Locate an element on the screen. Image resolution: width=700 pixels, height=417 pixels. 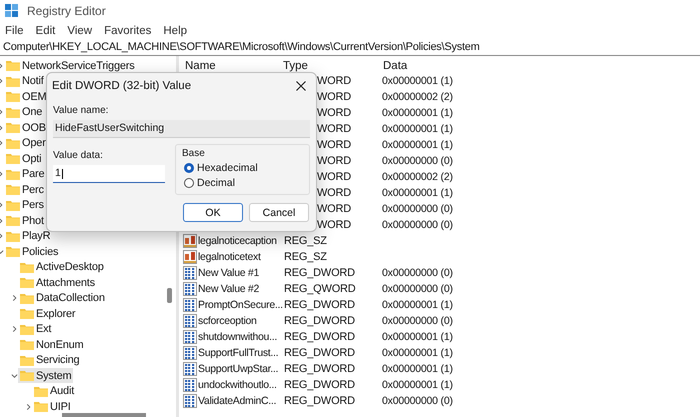
tree-item: One is located at coordinates (24, 112).